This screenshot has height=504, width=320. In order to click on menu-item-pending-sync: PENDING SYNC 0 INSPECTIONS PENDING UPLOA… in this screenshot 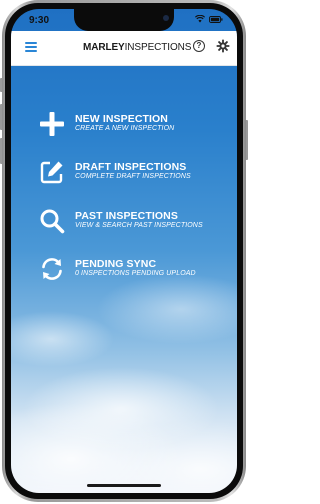, I will do `click(134, 271)`.